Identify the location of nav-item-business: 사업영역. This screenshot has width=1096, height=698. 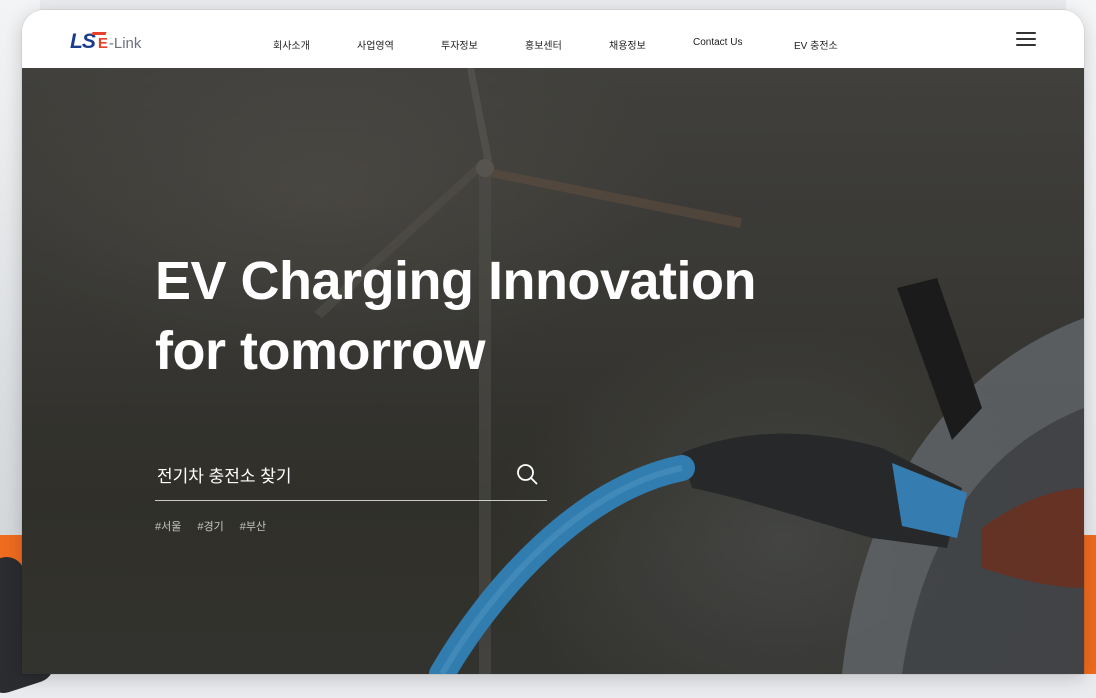
(375, 44).